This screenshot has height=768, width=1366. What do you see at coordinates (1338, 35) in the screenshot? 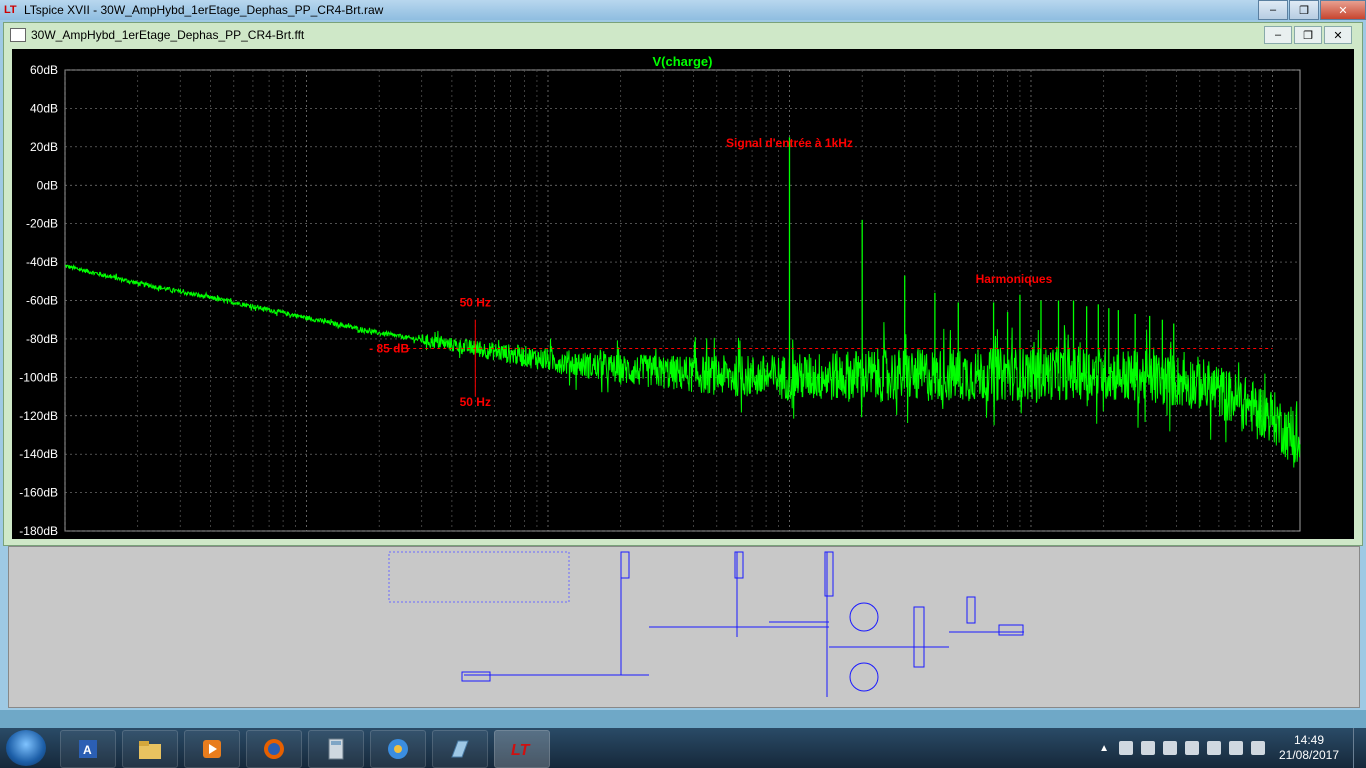
I see `plot-close-button: ✕` at bounding box center [1338, 35].